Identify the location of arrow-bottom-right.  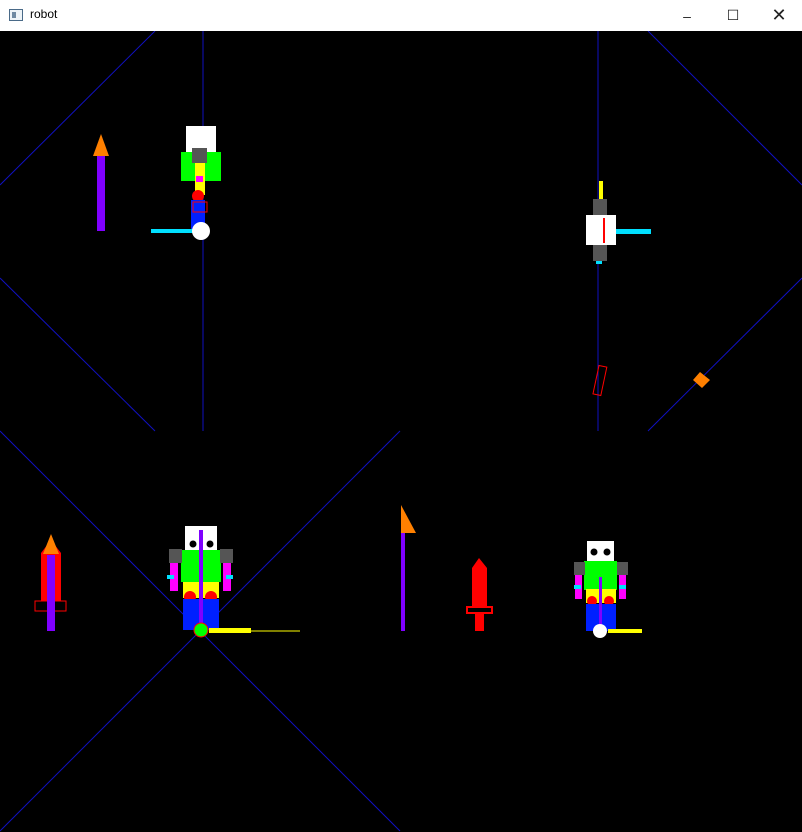
(408, 568).